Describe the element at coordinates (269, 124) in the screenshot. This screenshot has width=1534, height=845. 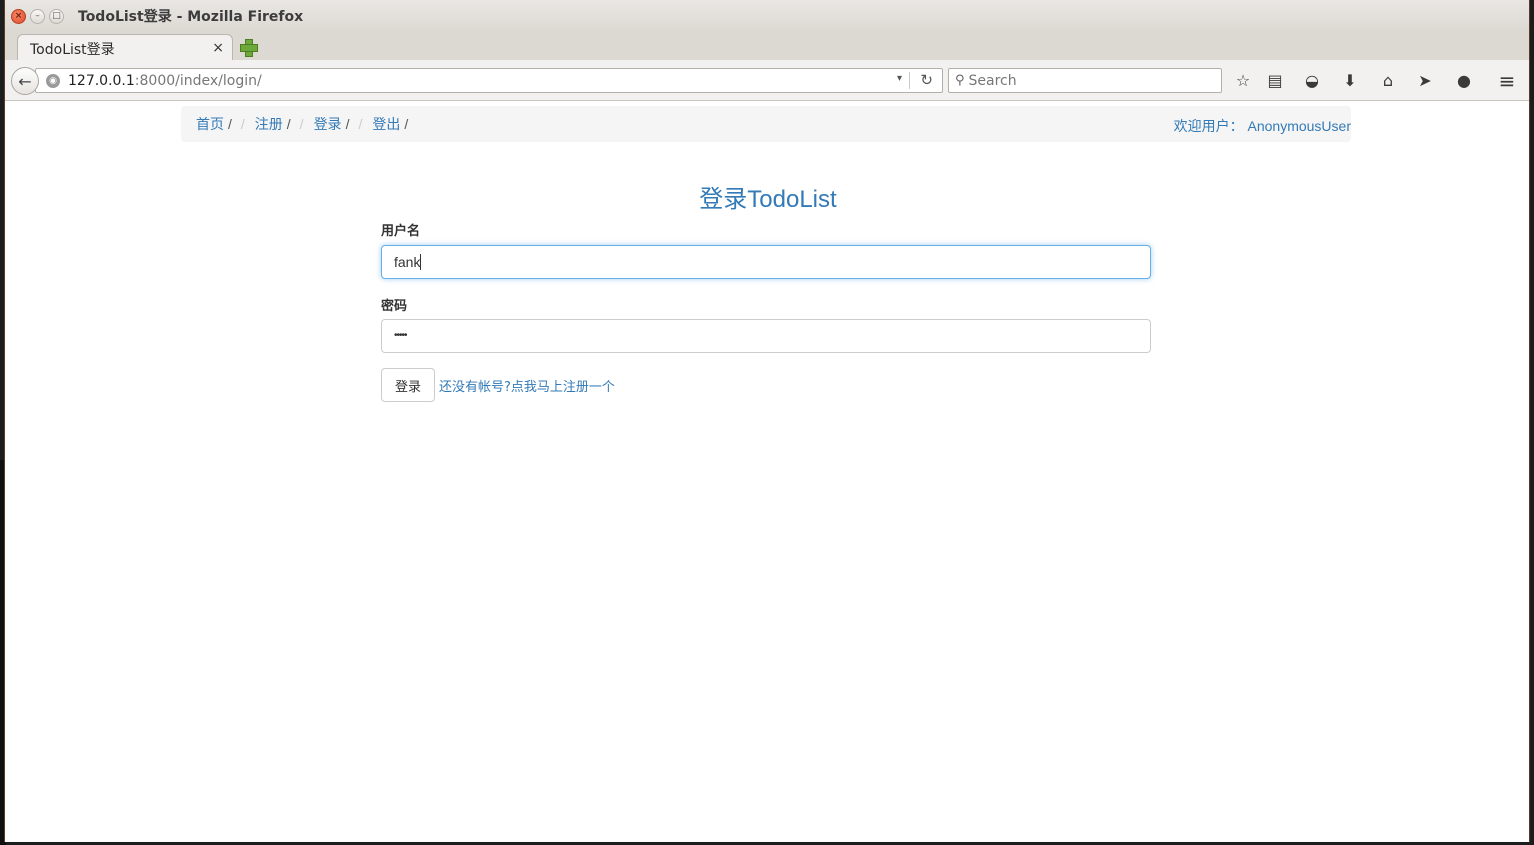
I see `breadcrumb-register-link: 注册` at that location.